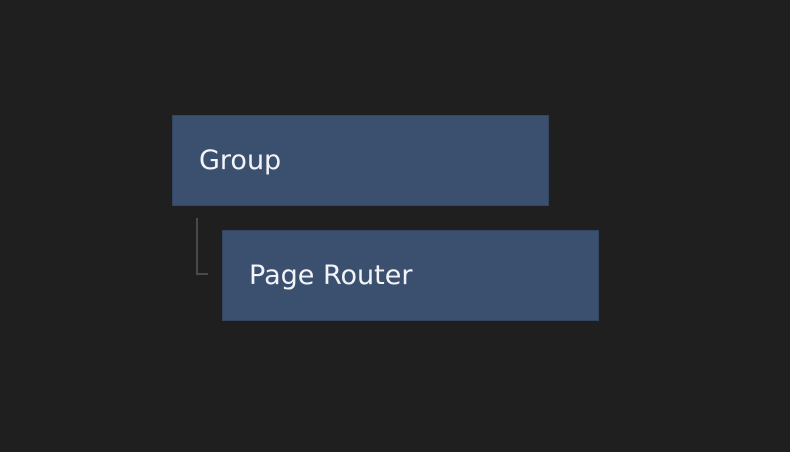 The width and height of the screenshot is (790, 452). Describe the element at coordinates (360, 160) in the screenshot. I see `tree-node-group: Group` at that location.